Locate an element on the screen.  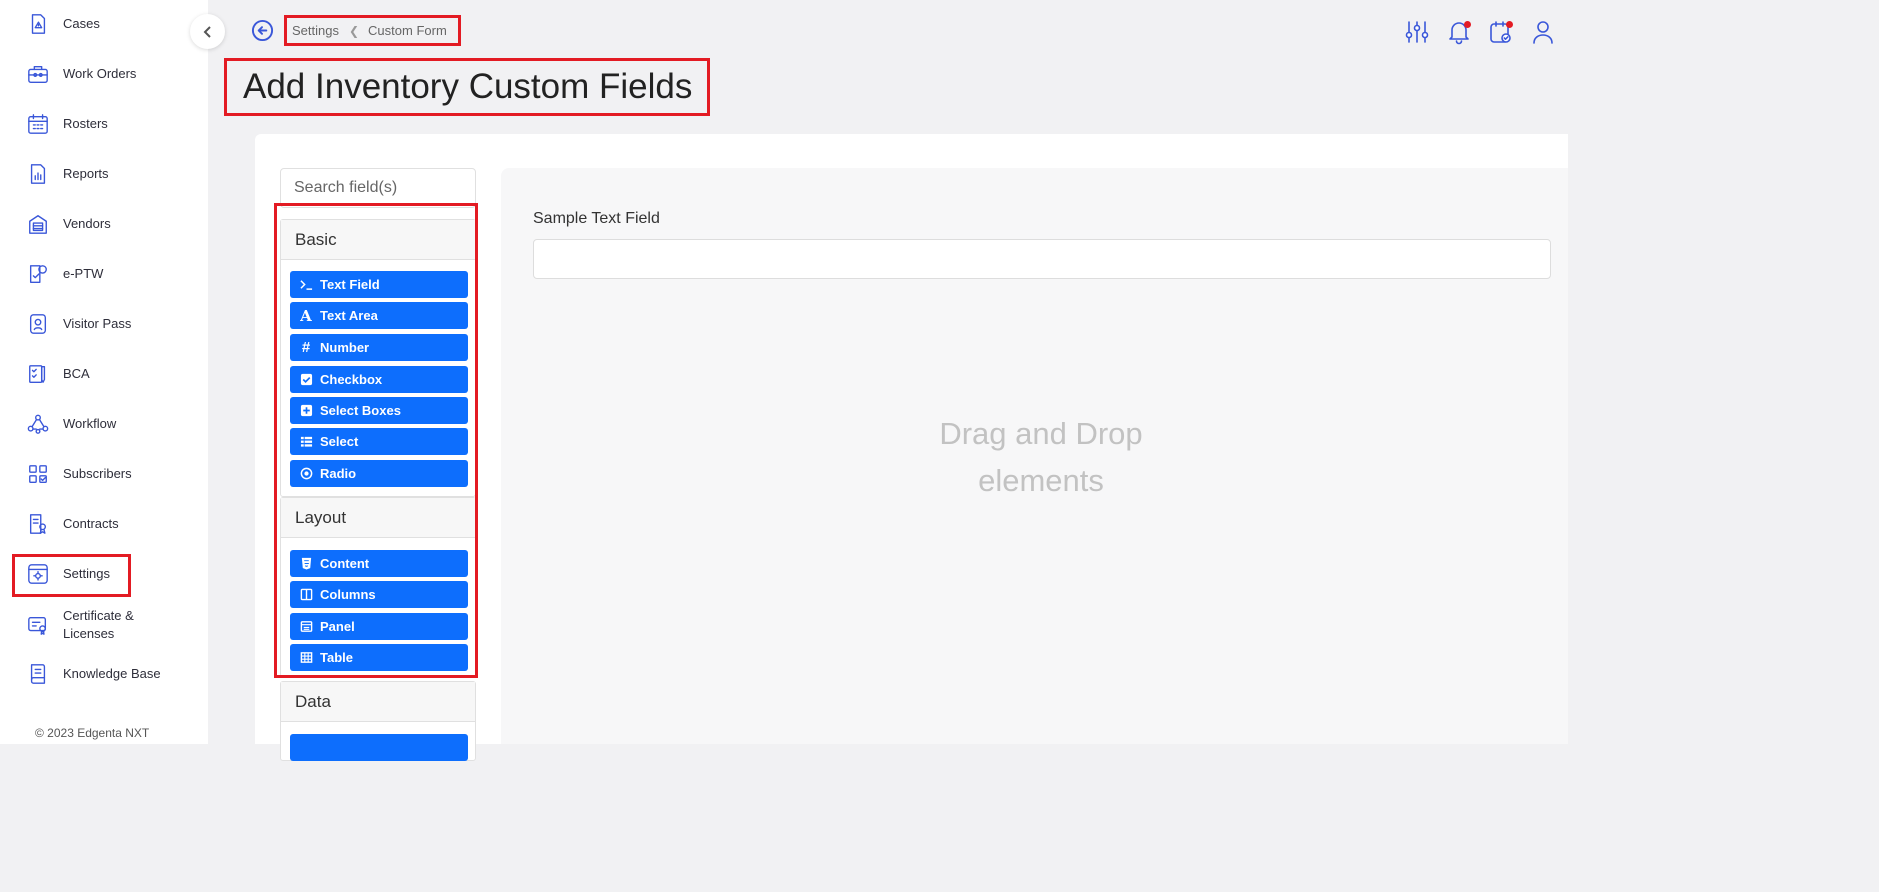
checklist-icon is located at coordinates (38, 374).